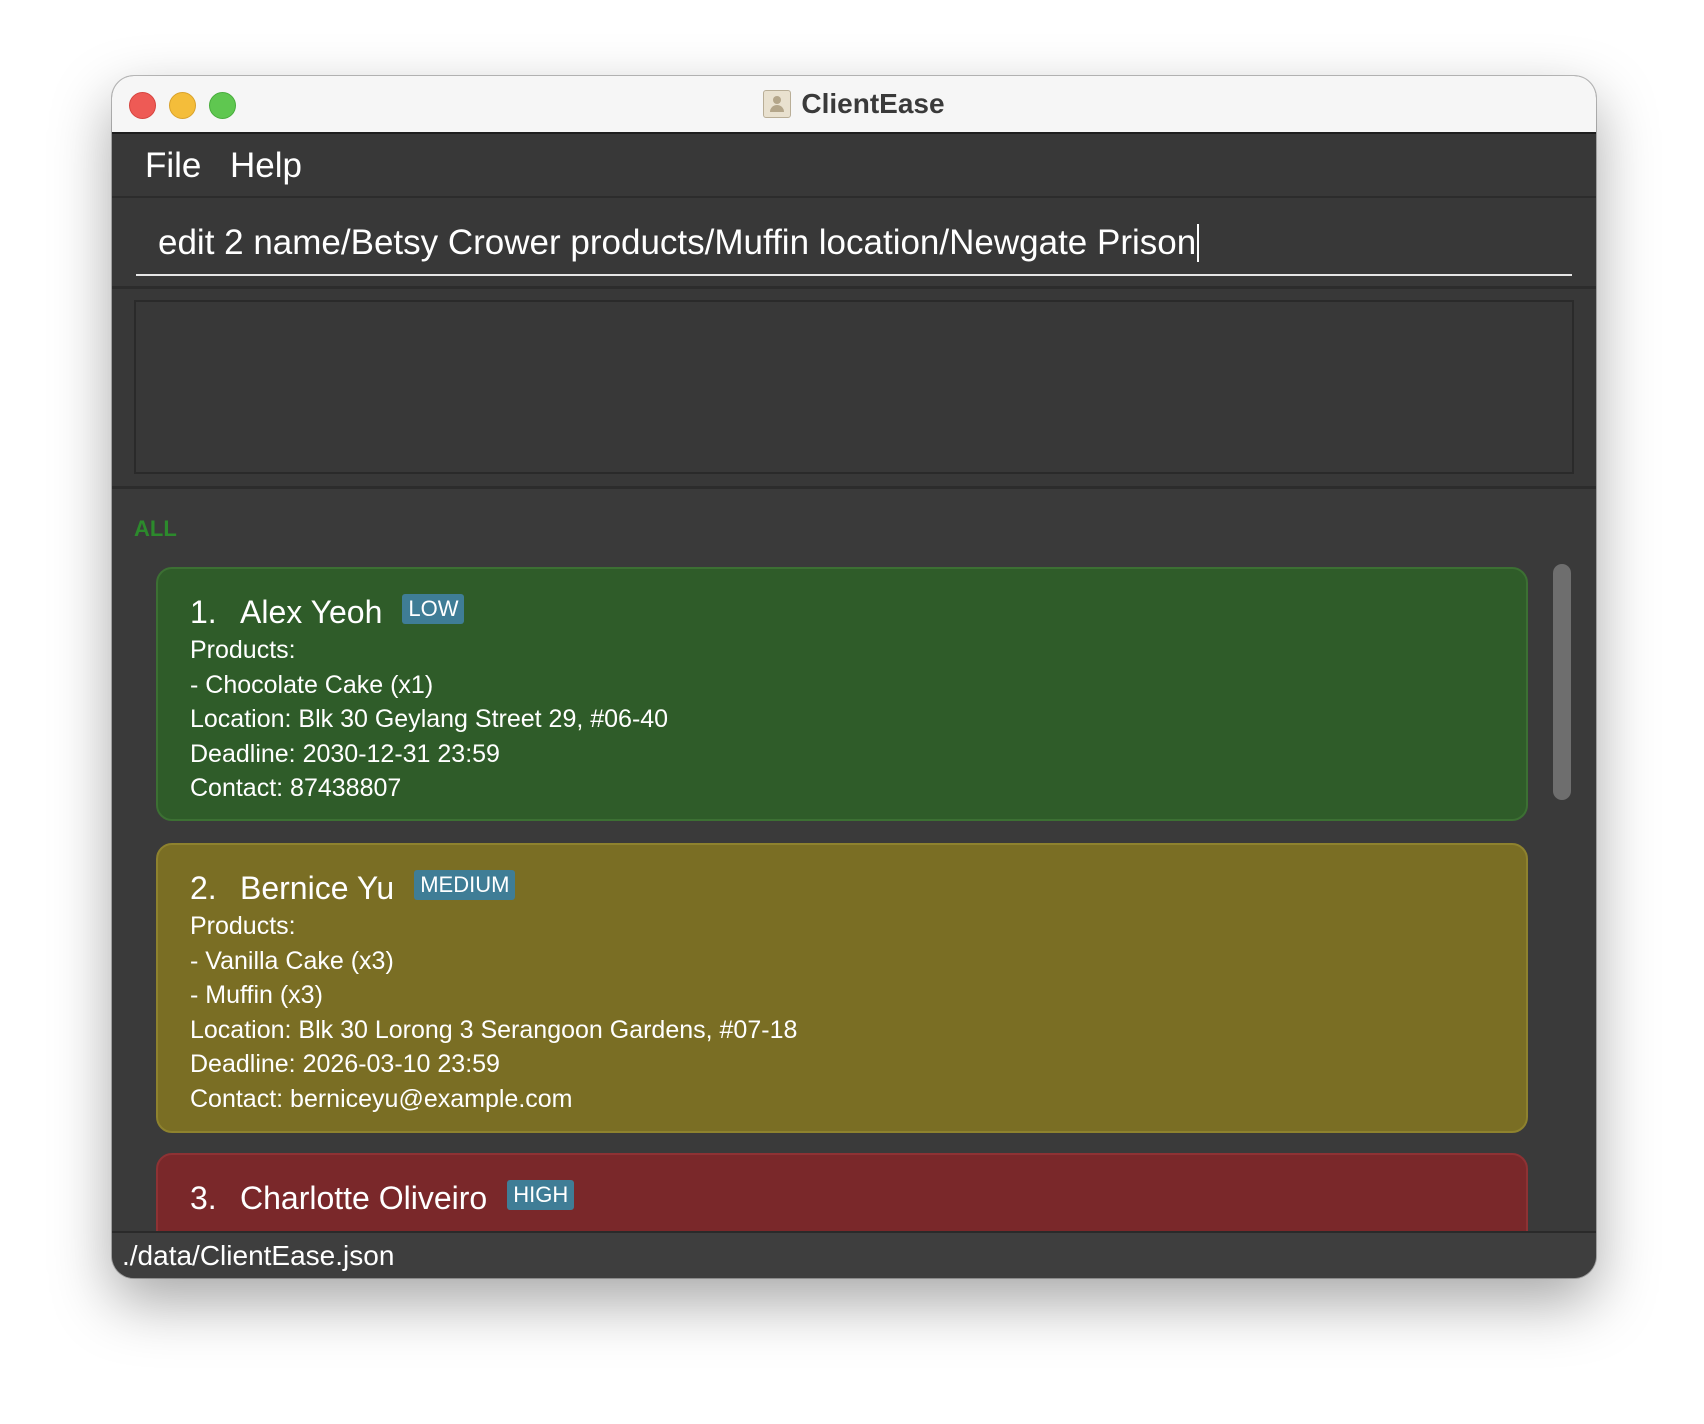  I want to click on client-contact: Contact: berniceyu@example.com, so click(381, 1098).